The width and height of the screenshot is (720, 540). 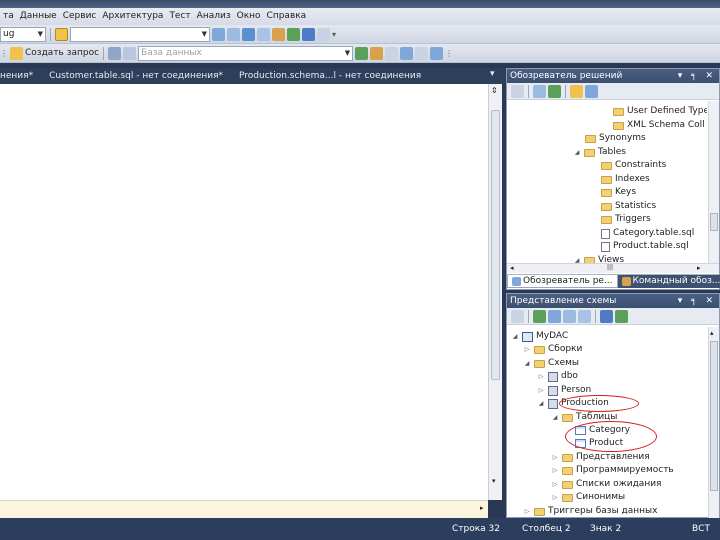 I want to click on execute-icon, so click(x=362, y=53).